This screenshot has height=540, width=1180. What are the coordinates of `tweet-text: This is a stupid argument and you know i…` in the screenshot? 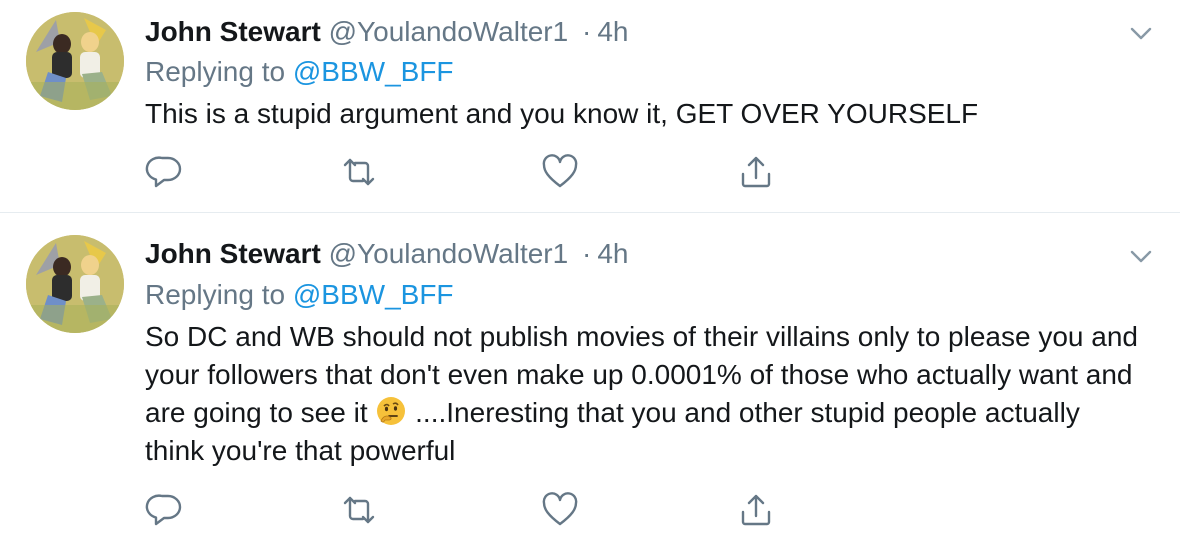 It's located at (562, 113).